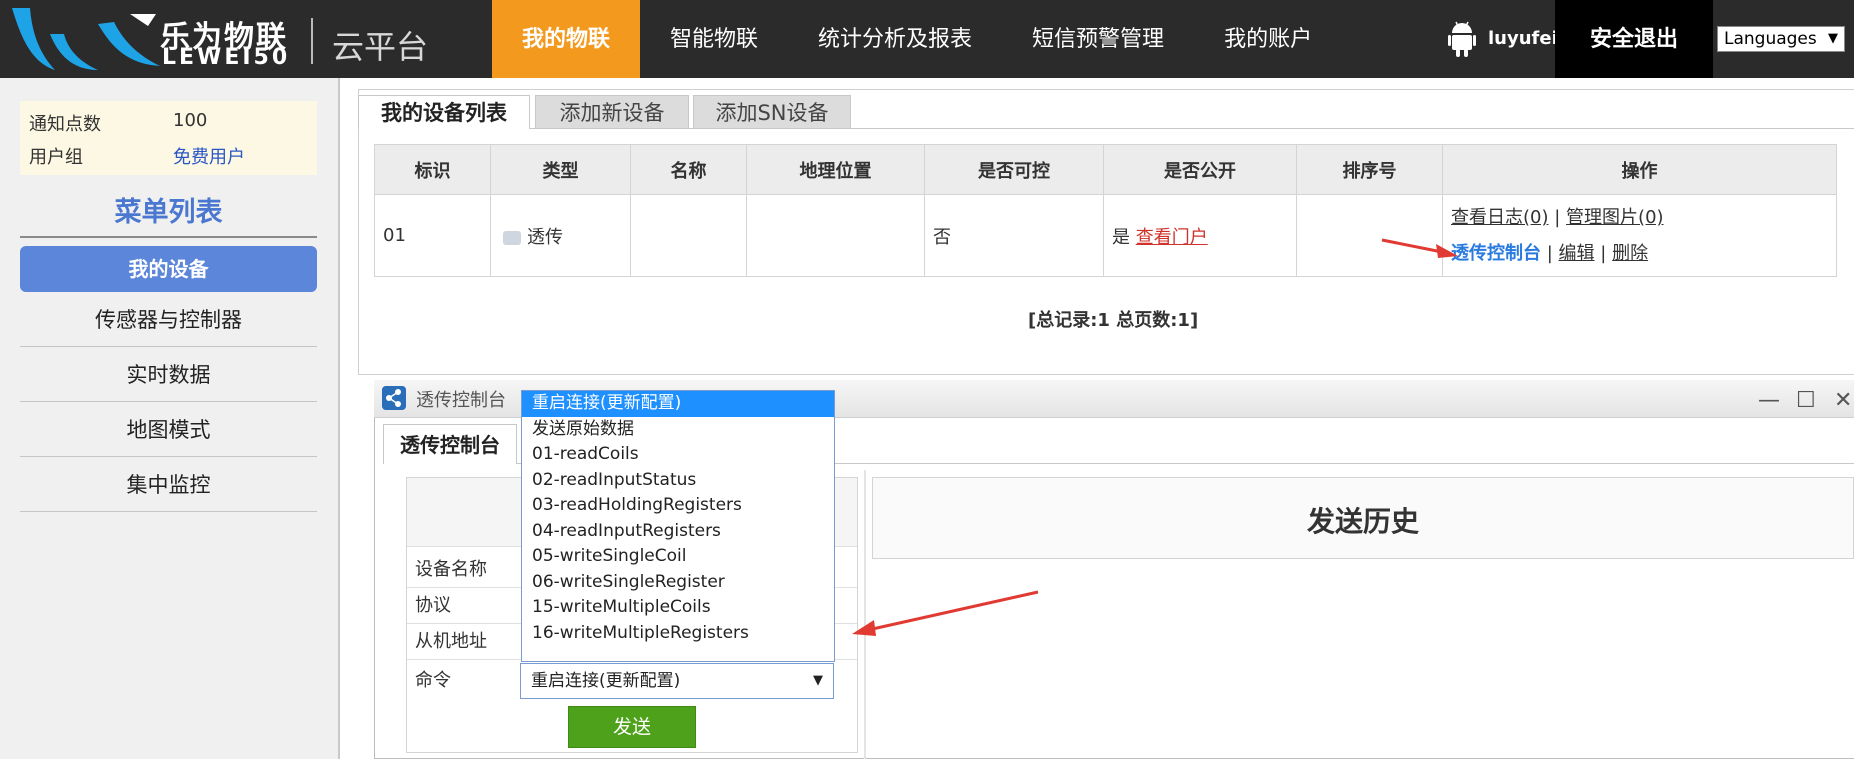  I want to click on actions-line-2: 透传控制台 | 编辑 | 删除, so click(1643, 254).